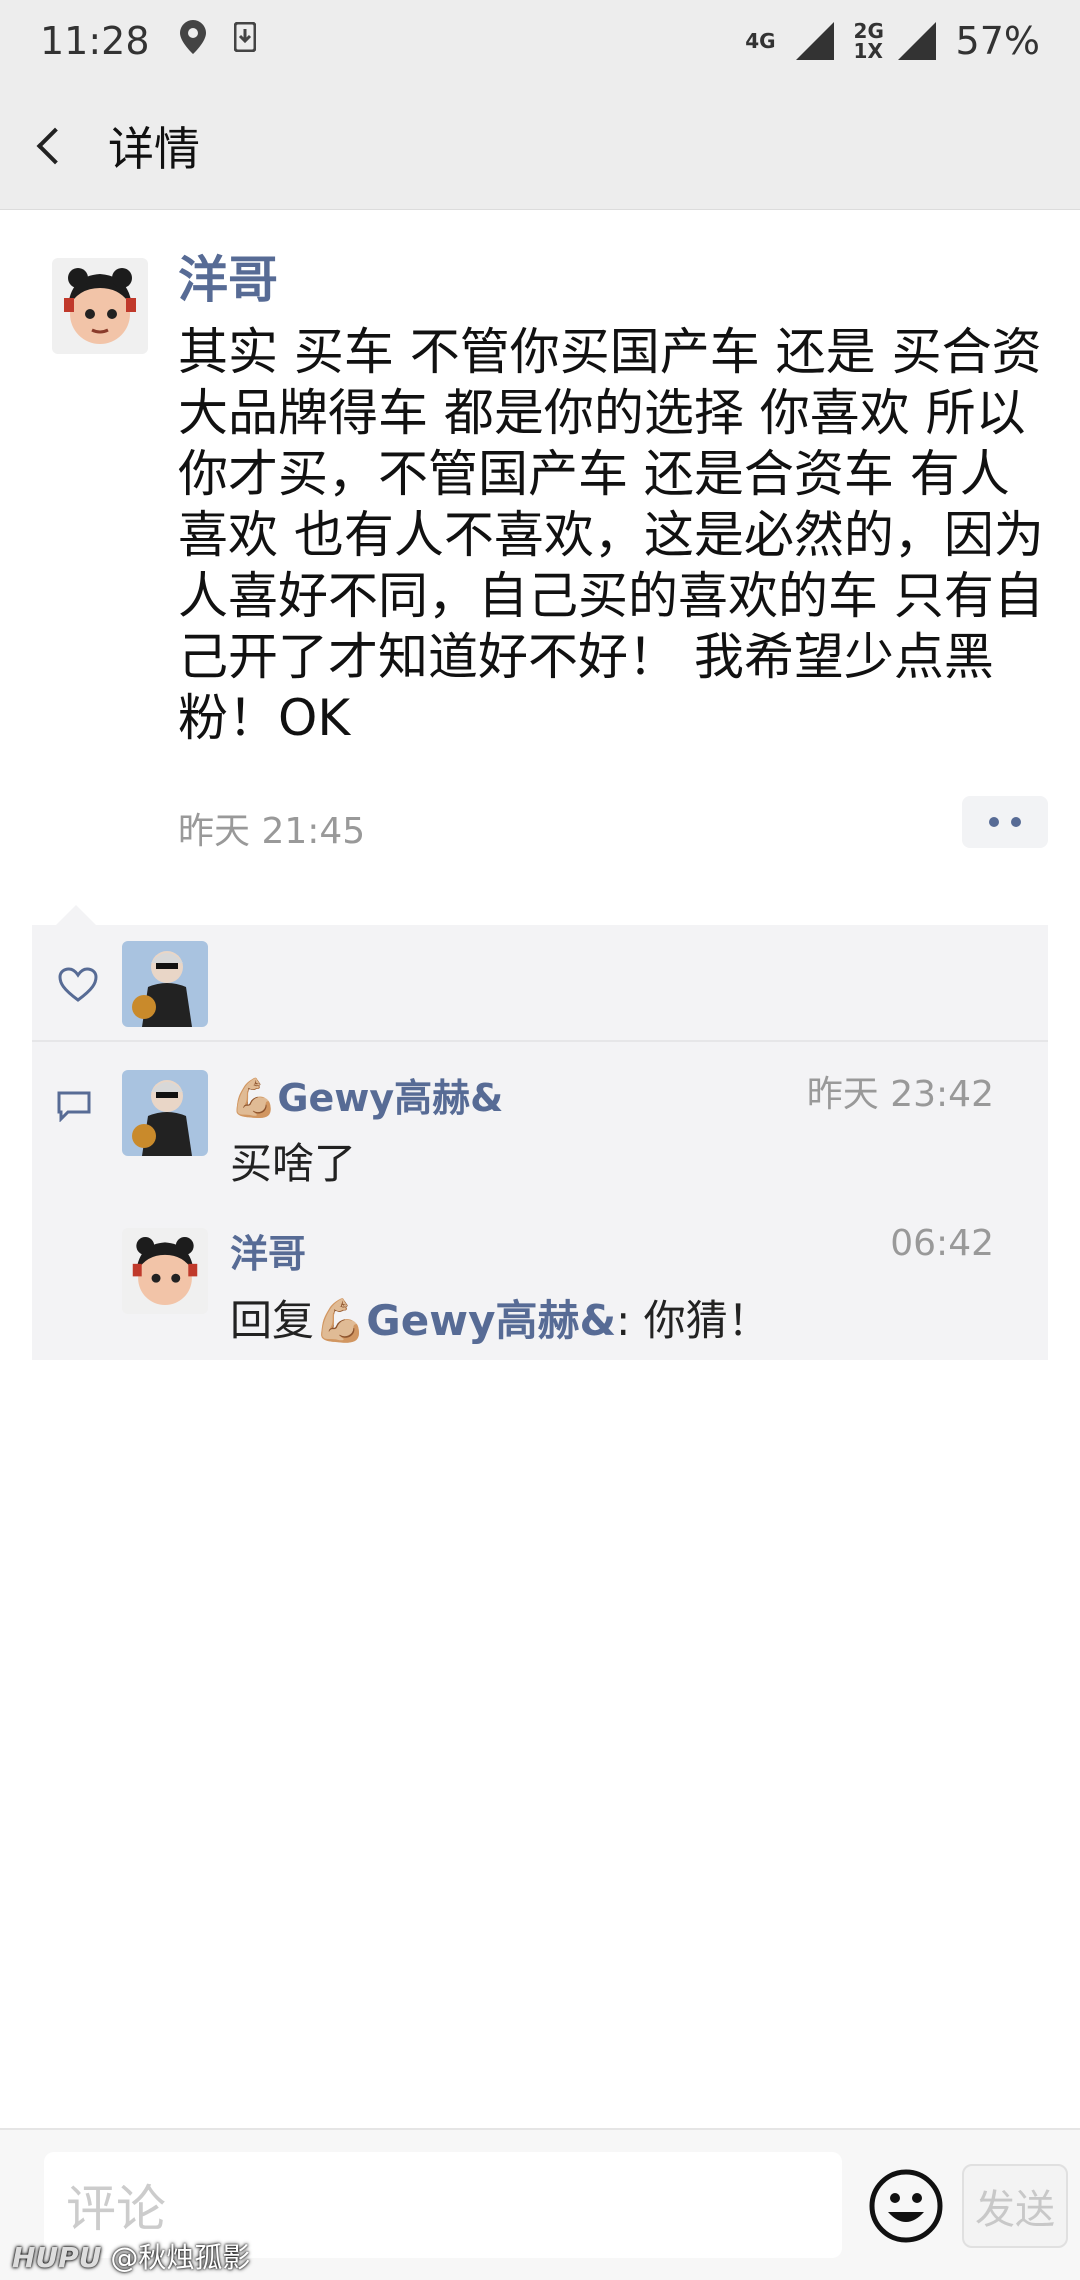  Describe the element at coordinates (1005, 822) in the screenshot. I see `more-options-button` at that location.